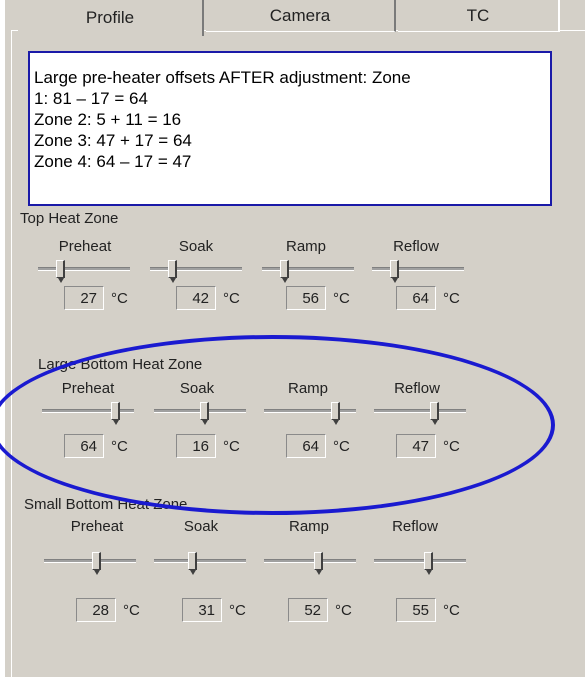  What do you see at coordinates (107, 504) in the screenshot?
I see `small-bottom-heat-zone-title: Small Bottom Heat Zone` at bounding box center [107, 504].